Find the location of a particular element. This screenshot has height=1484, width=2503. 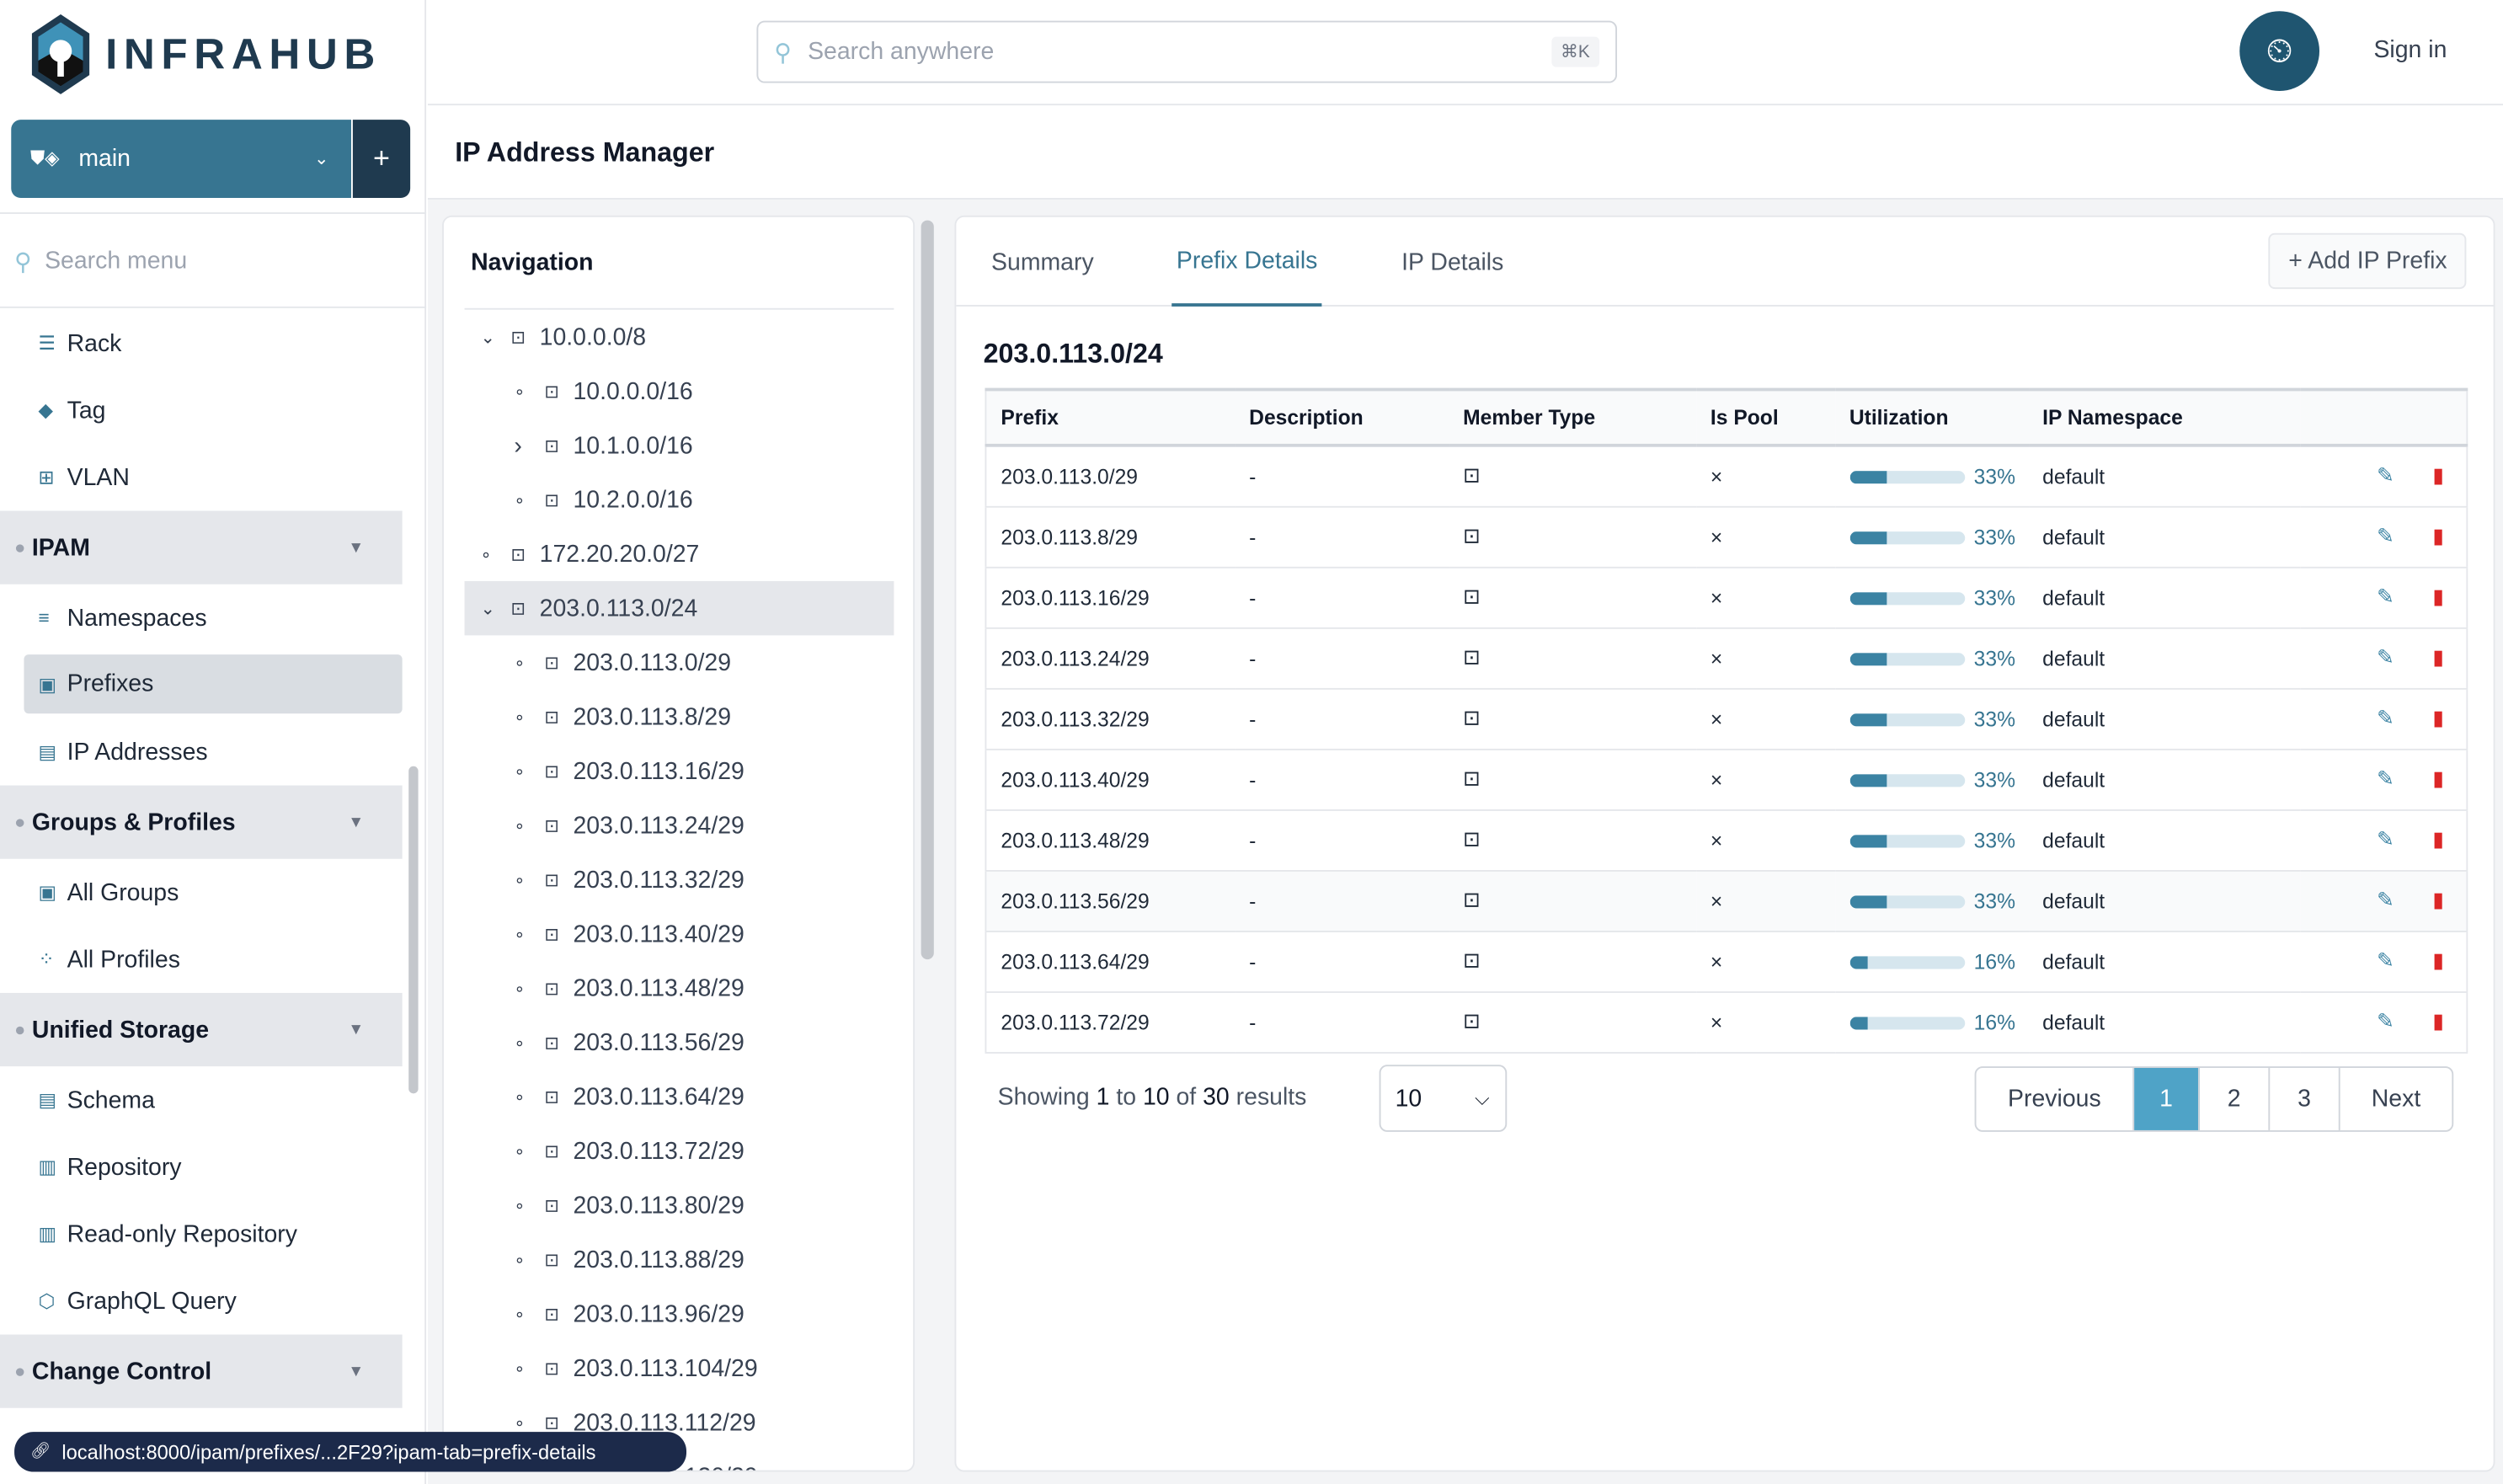

previous-button: Previous is located at coordinates (2056, 1099).